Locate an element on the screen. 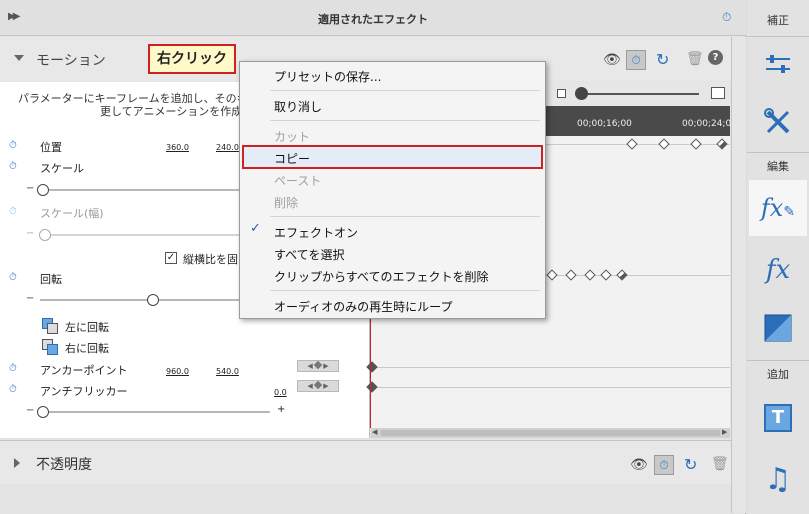 Image resolution: width=809 pixels, height=514 pixels. music-note-icon: ♫ is located at coordinates (778, 478).